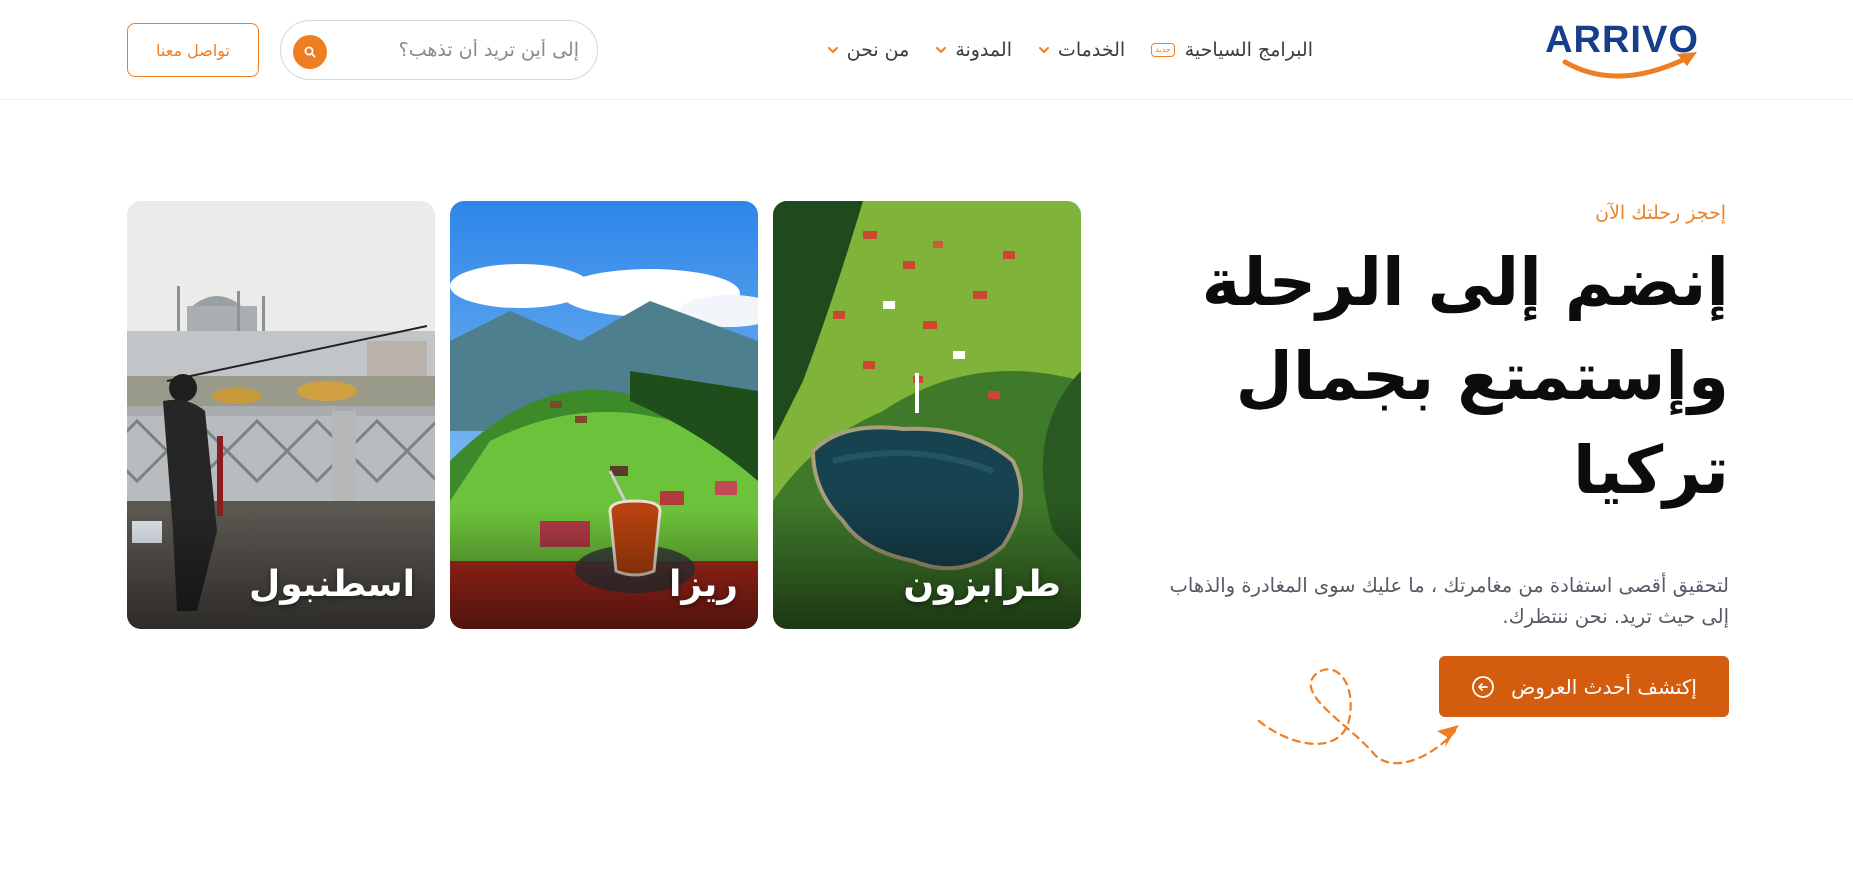 Image resolution: width=1853 pixels, height=873 pixels. Describe the element at coordinates (703, 584) in the screenshot. I see `card-label: ريزا` at that location.